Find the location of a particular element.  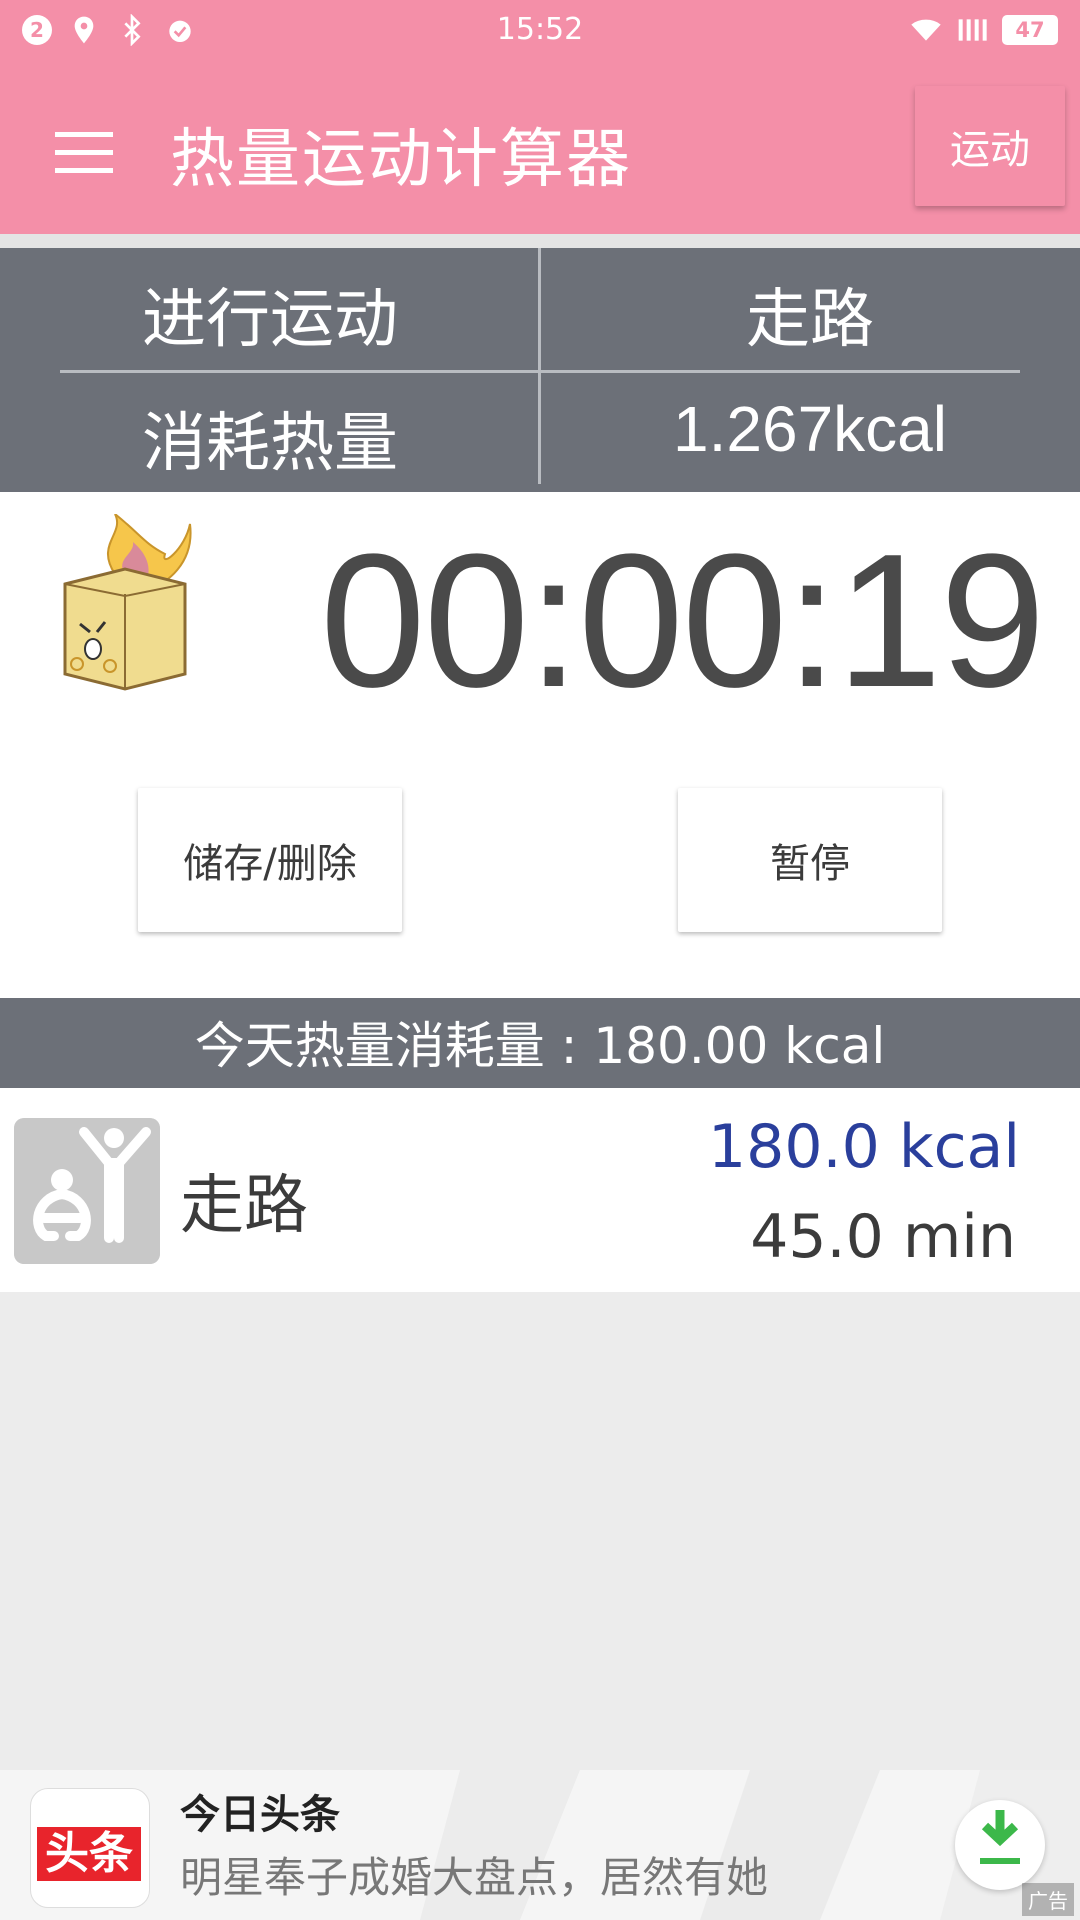

list-item-kcal: 180.0 kcal is located at coordinates (863, 1147).